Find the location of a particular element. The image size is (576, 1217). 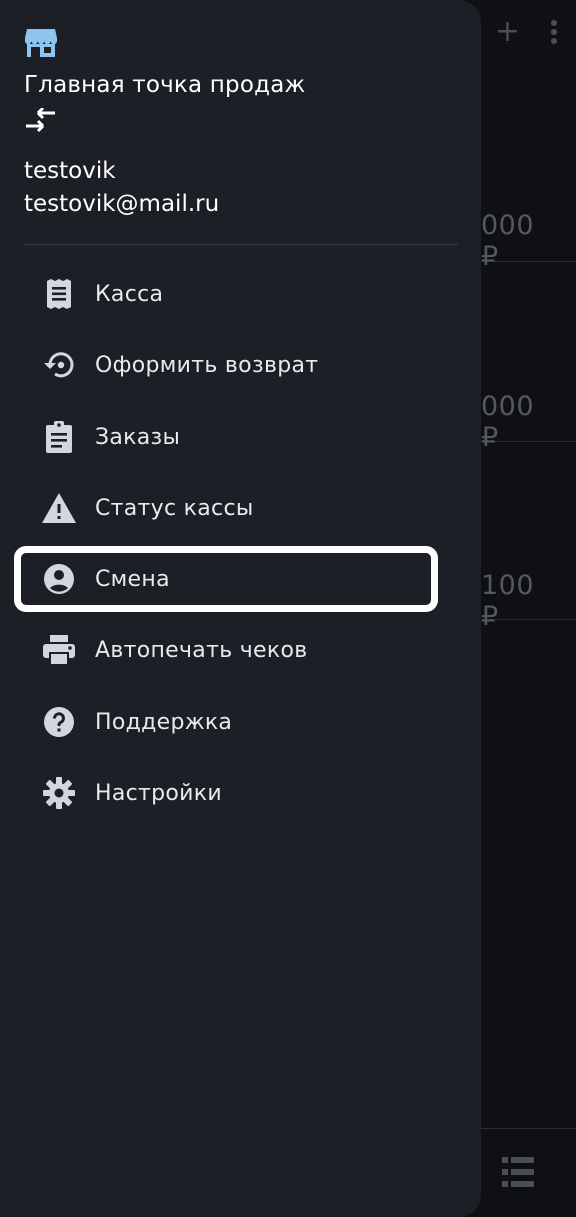

menu-item-label: Оформить возврат is located at coordinates (207, 365).